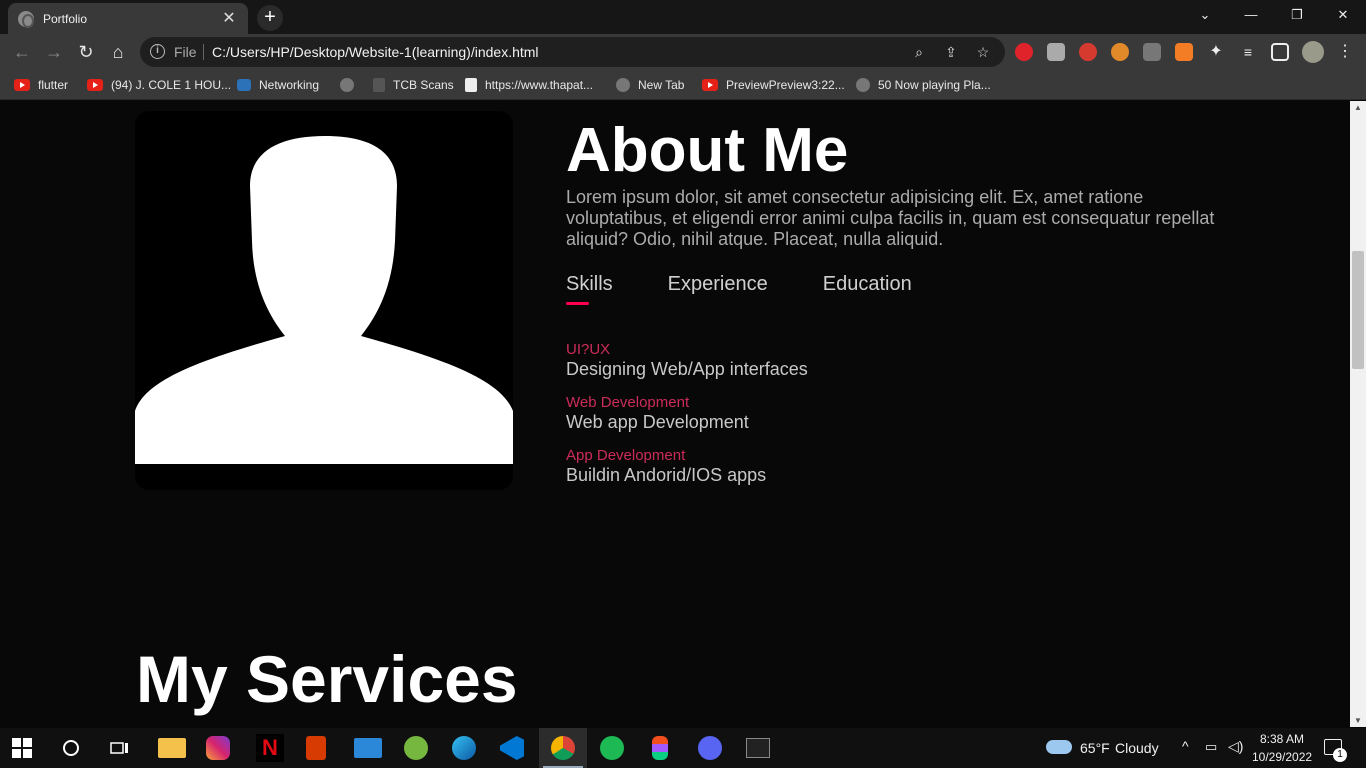 The image size is (1366, 768). Describe the element at coordinates (1205, 15) in the screenshot. I see `tab-search-button: ⌄` at that location.